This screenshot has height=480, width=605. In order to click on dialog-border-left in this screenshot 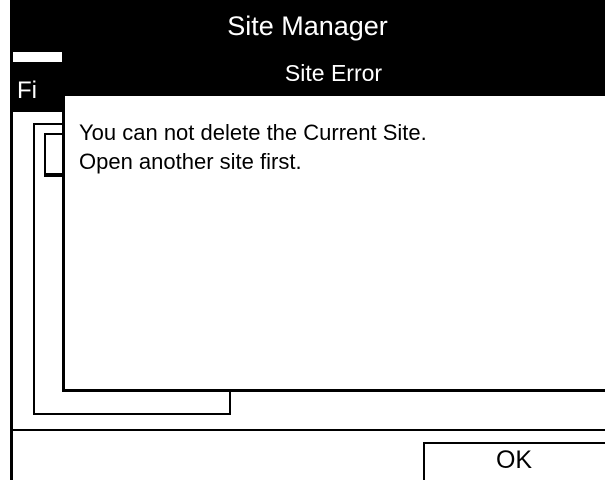, I will do `click(63, 244)`.